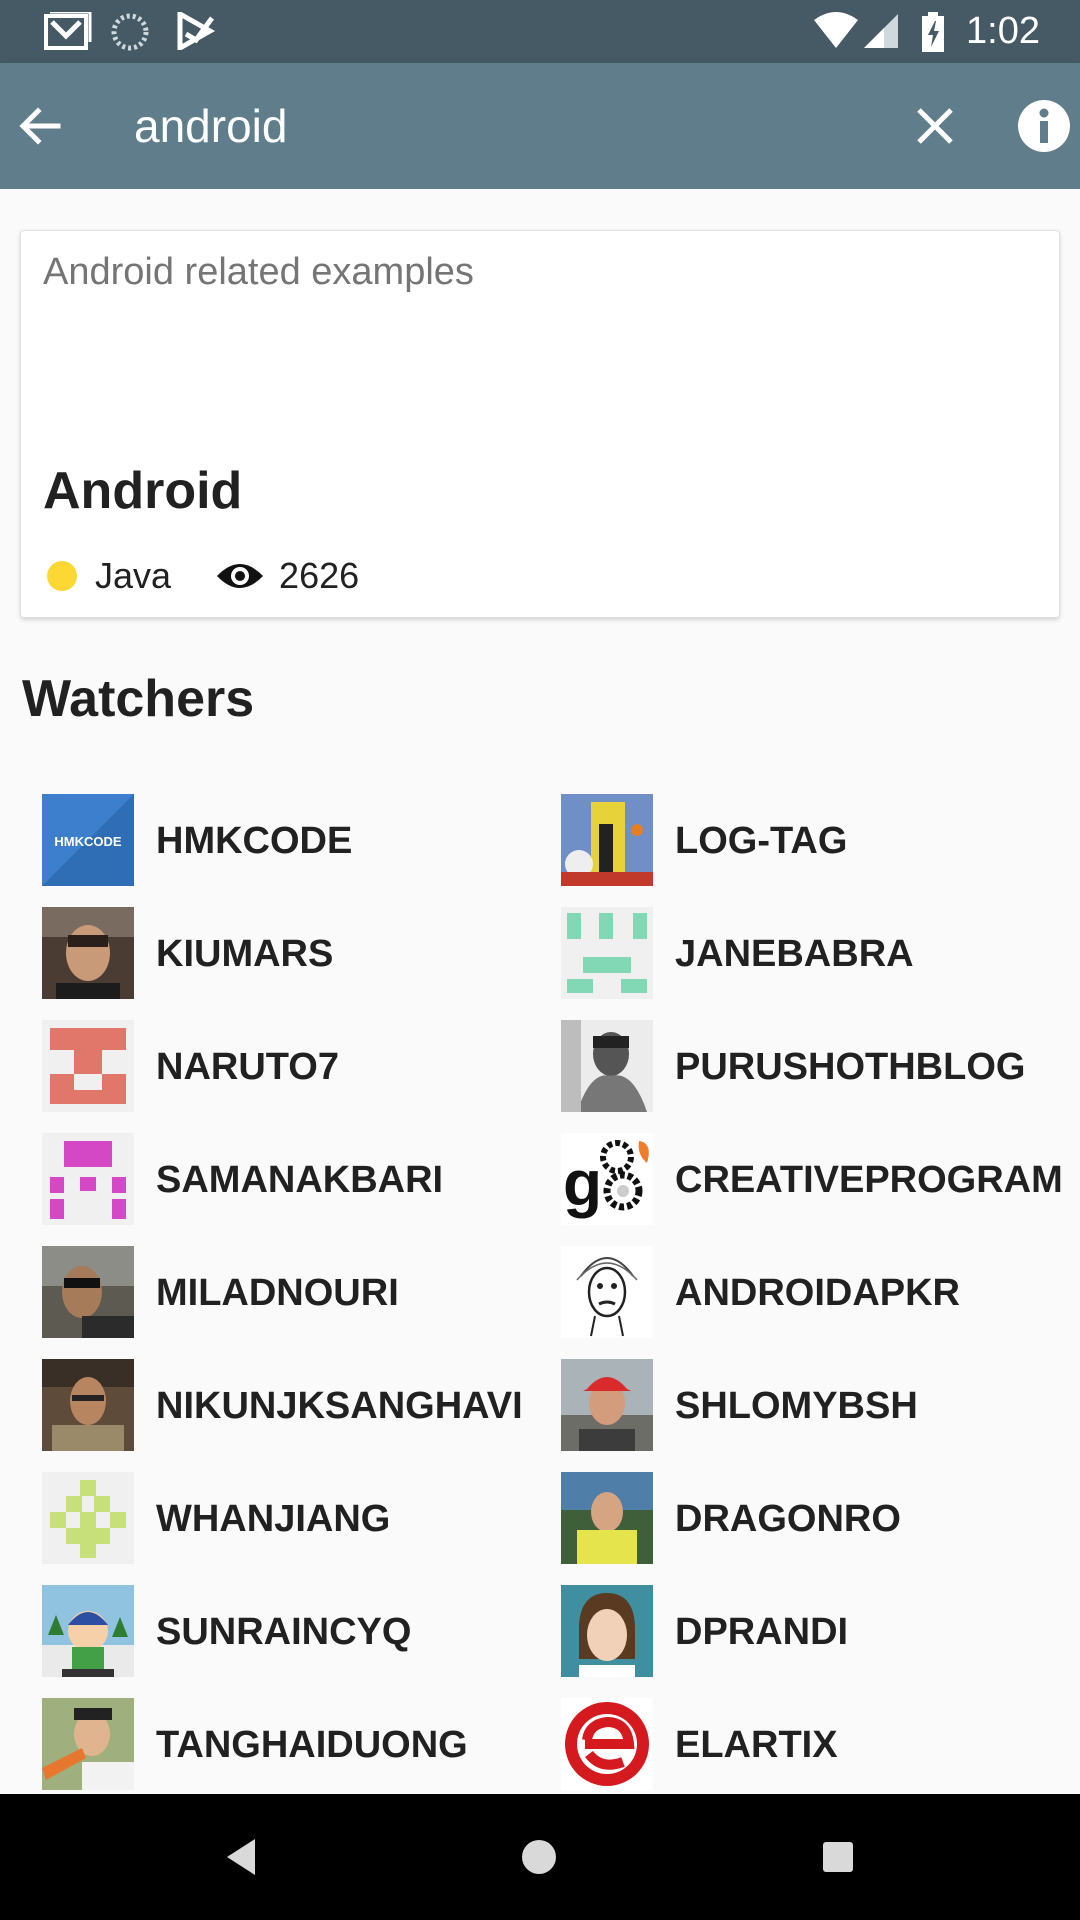 The image size is (1080, 1920). I want to click on watcher-item: JANEBABRA, so click(811, 963).